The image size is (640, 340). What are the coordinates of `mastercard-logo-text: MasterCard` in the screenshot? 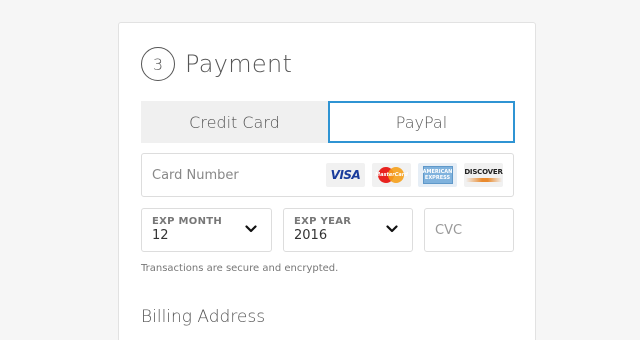 It's located at (391, 175).